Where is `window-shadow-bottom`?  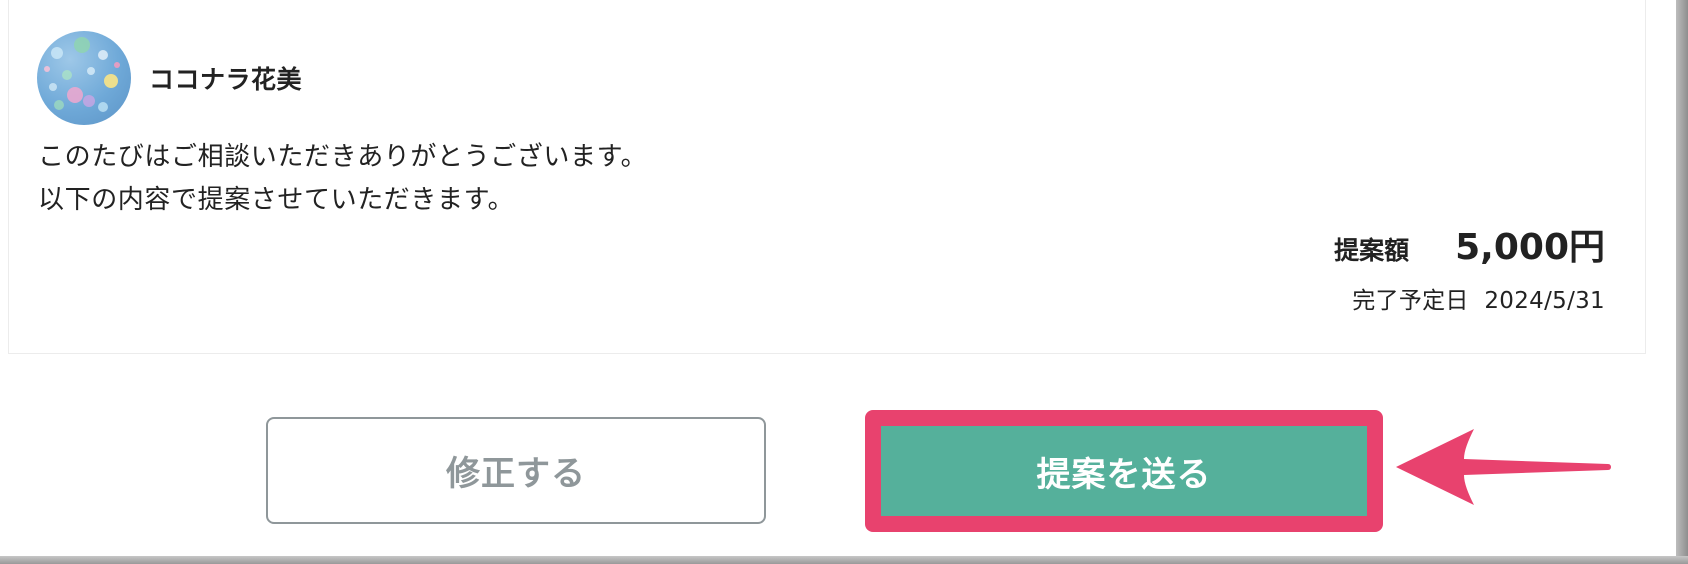 window-shadow-bottom is located at coordinates (844, 560).